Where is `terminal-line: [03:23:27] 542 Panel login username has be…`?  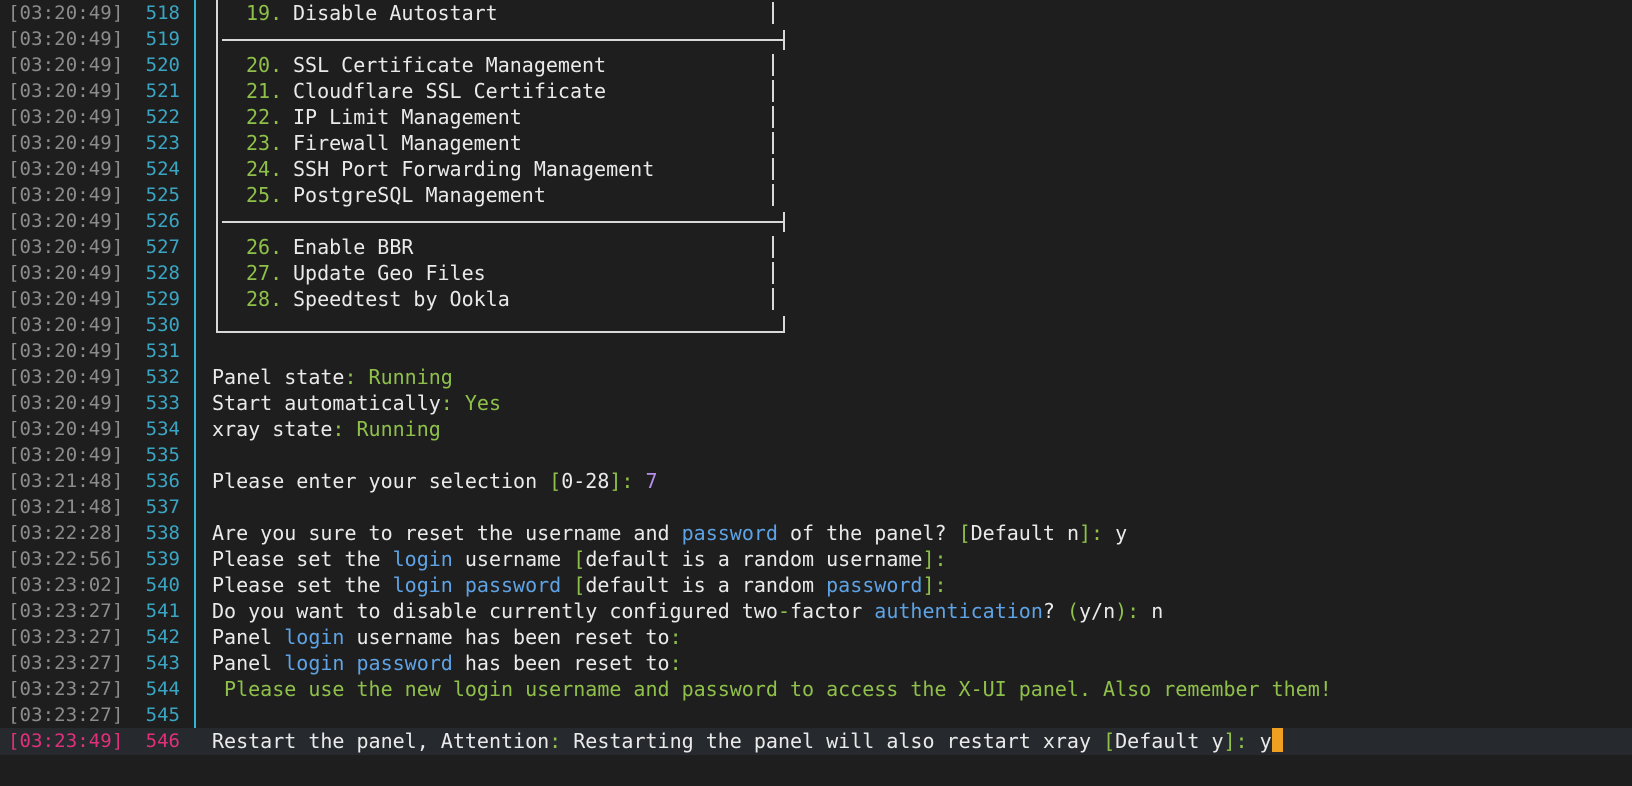
terminal-line: [03:23:27] 542 Panel login username has be… is located at coordinates (816, 637).